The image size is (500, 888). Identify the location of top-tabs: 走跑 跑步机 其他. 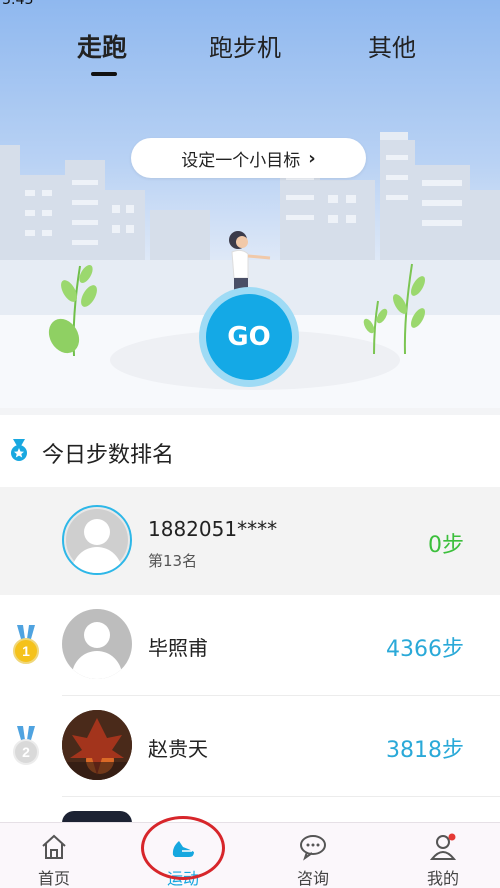
(250, 52).